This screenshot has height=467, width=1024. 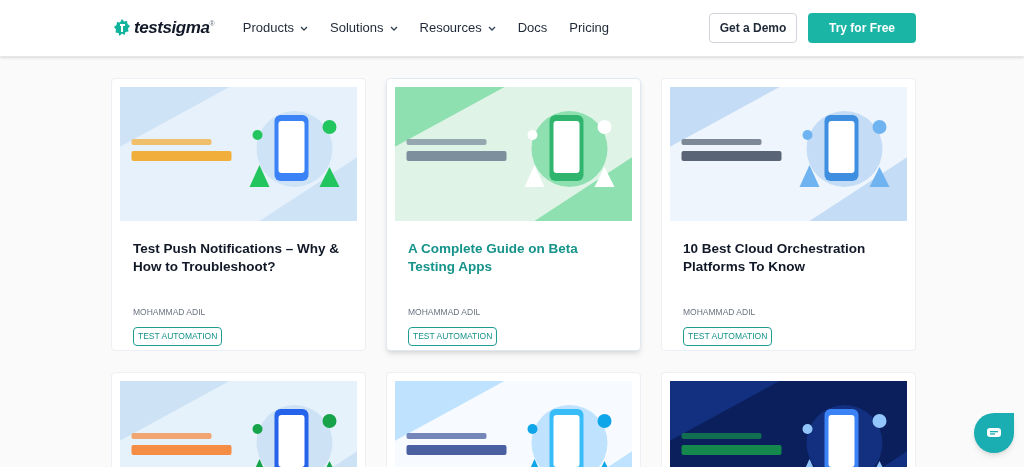 What do you see at coordinates (513, 268) in the screenshot?
I see `article-title: A Complete Guide on Beta Testing Apps` at bounding box center [513, 268].